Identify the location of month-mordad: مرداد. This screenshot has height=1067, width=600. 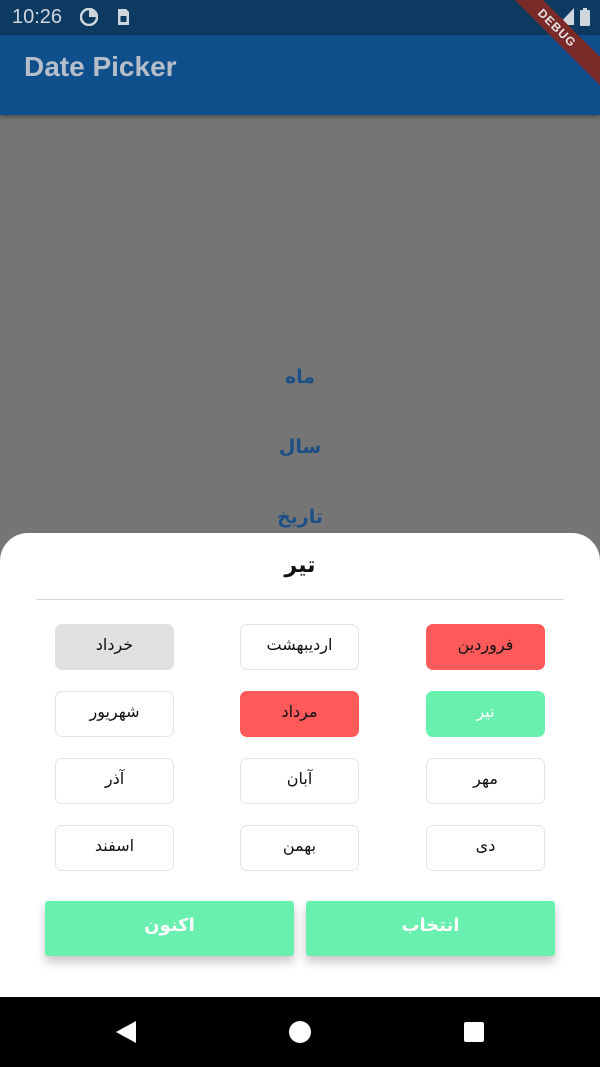
(299, 714).